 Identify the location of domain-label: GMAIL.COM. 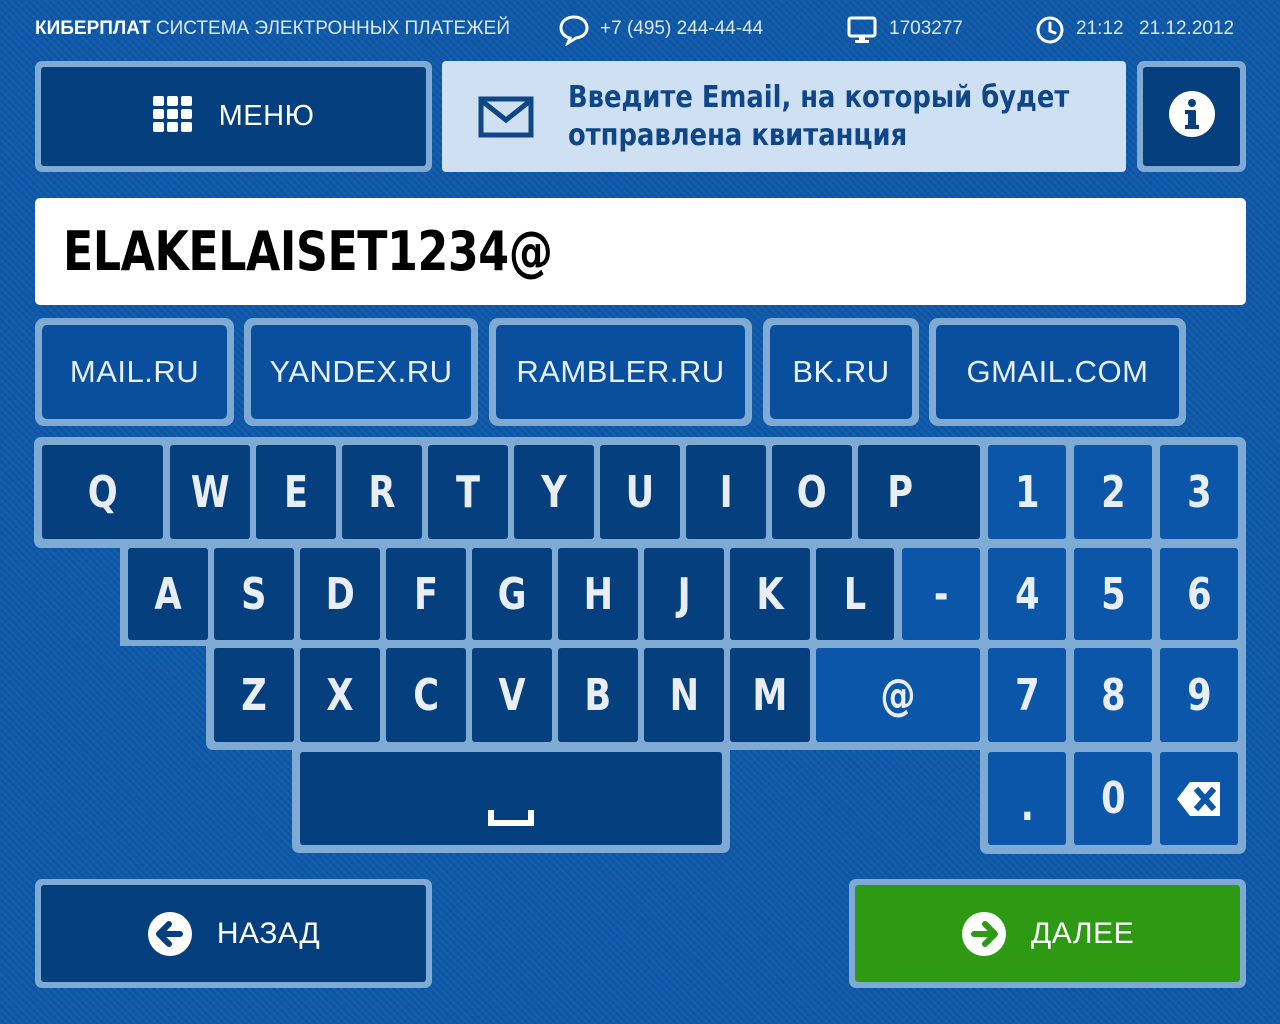
(1057, 372).